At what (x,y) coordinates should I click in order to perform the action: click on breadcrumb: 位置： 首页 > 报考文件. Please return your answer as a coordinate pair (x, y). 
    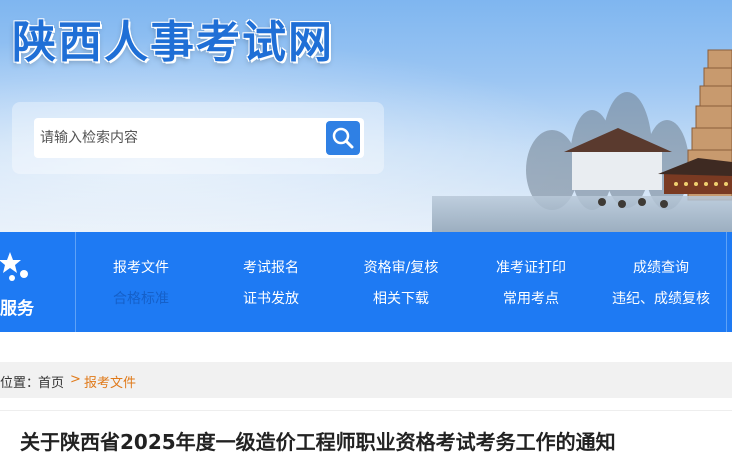
    Looking at the image, I should click on (366, 380).